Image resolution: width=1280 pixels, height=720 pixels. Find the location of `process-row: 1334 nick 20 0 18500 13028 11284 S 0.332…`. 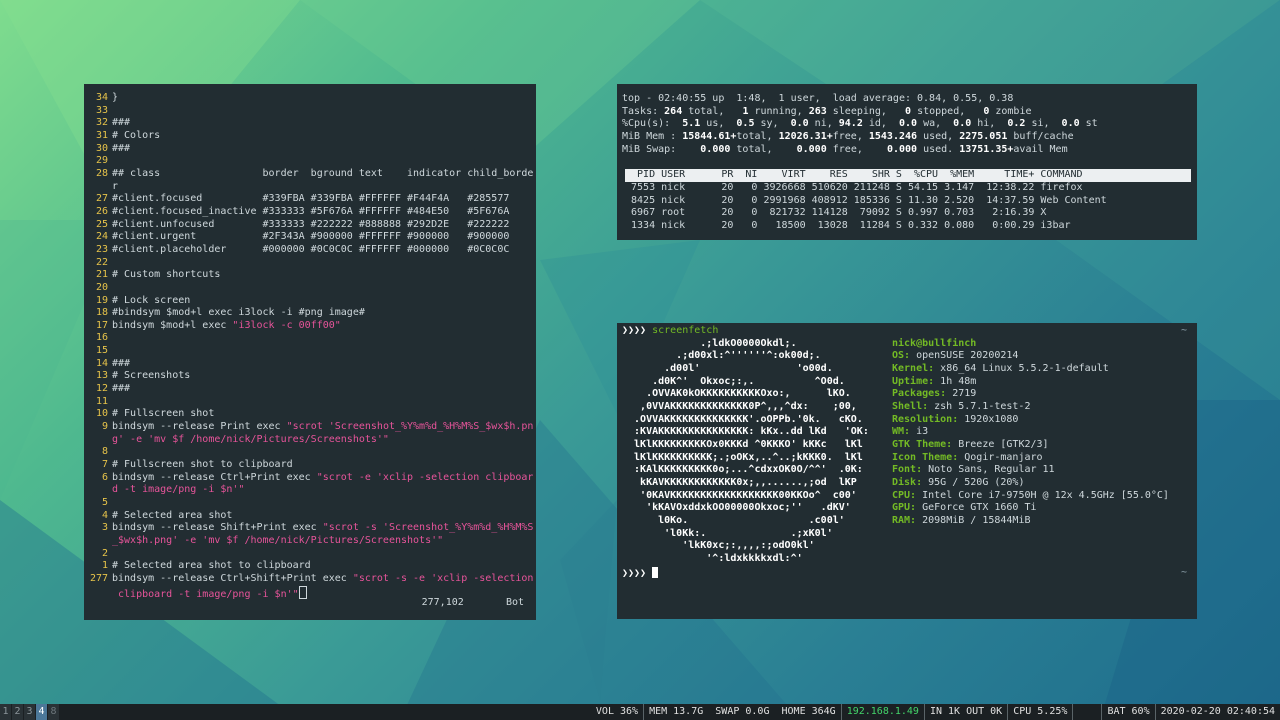

process-row: 1334 nick 20 0 18500 13028 11284 S 0.332… is located at coordinates (907, 226).